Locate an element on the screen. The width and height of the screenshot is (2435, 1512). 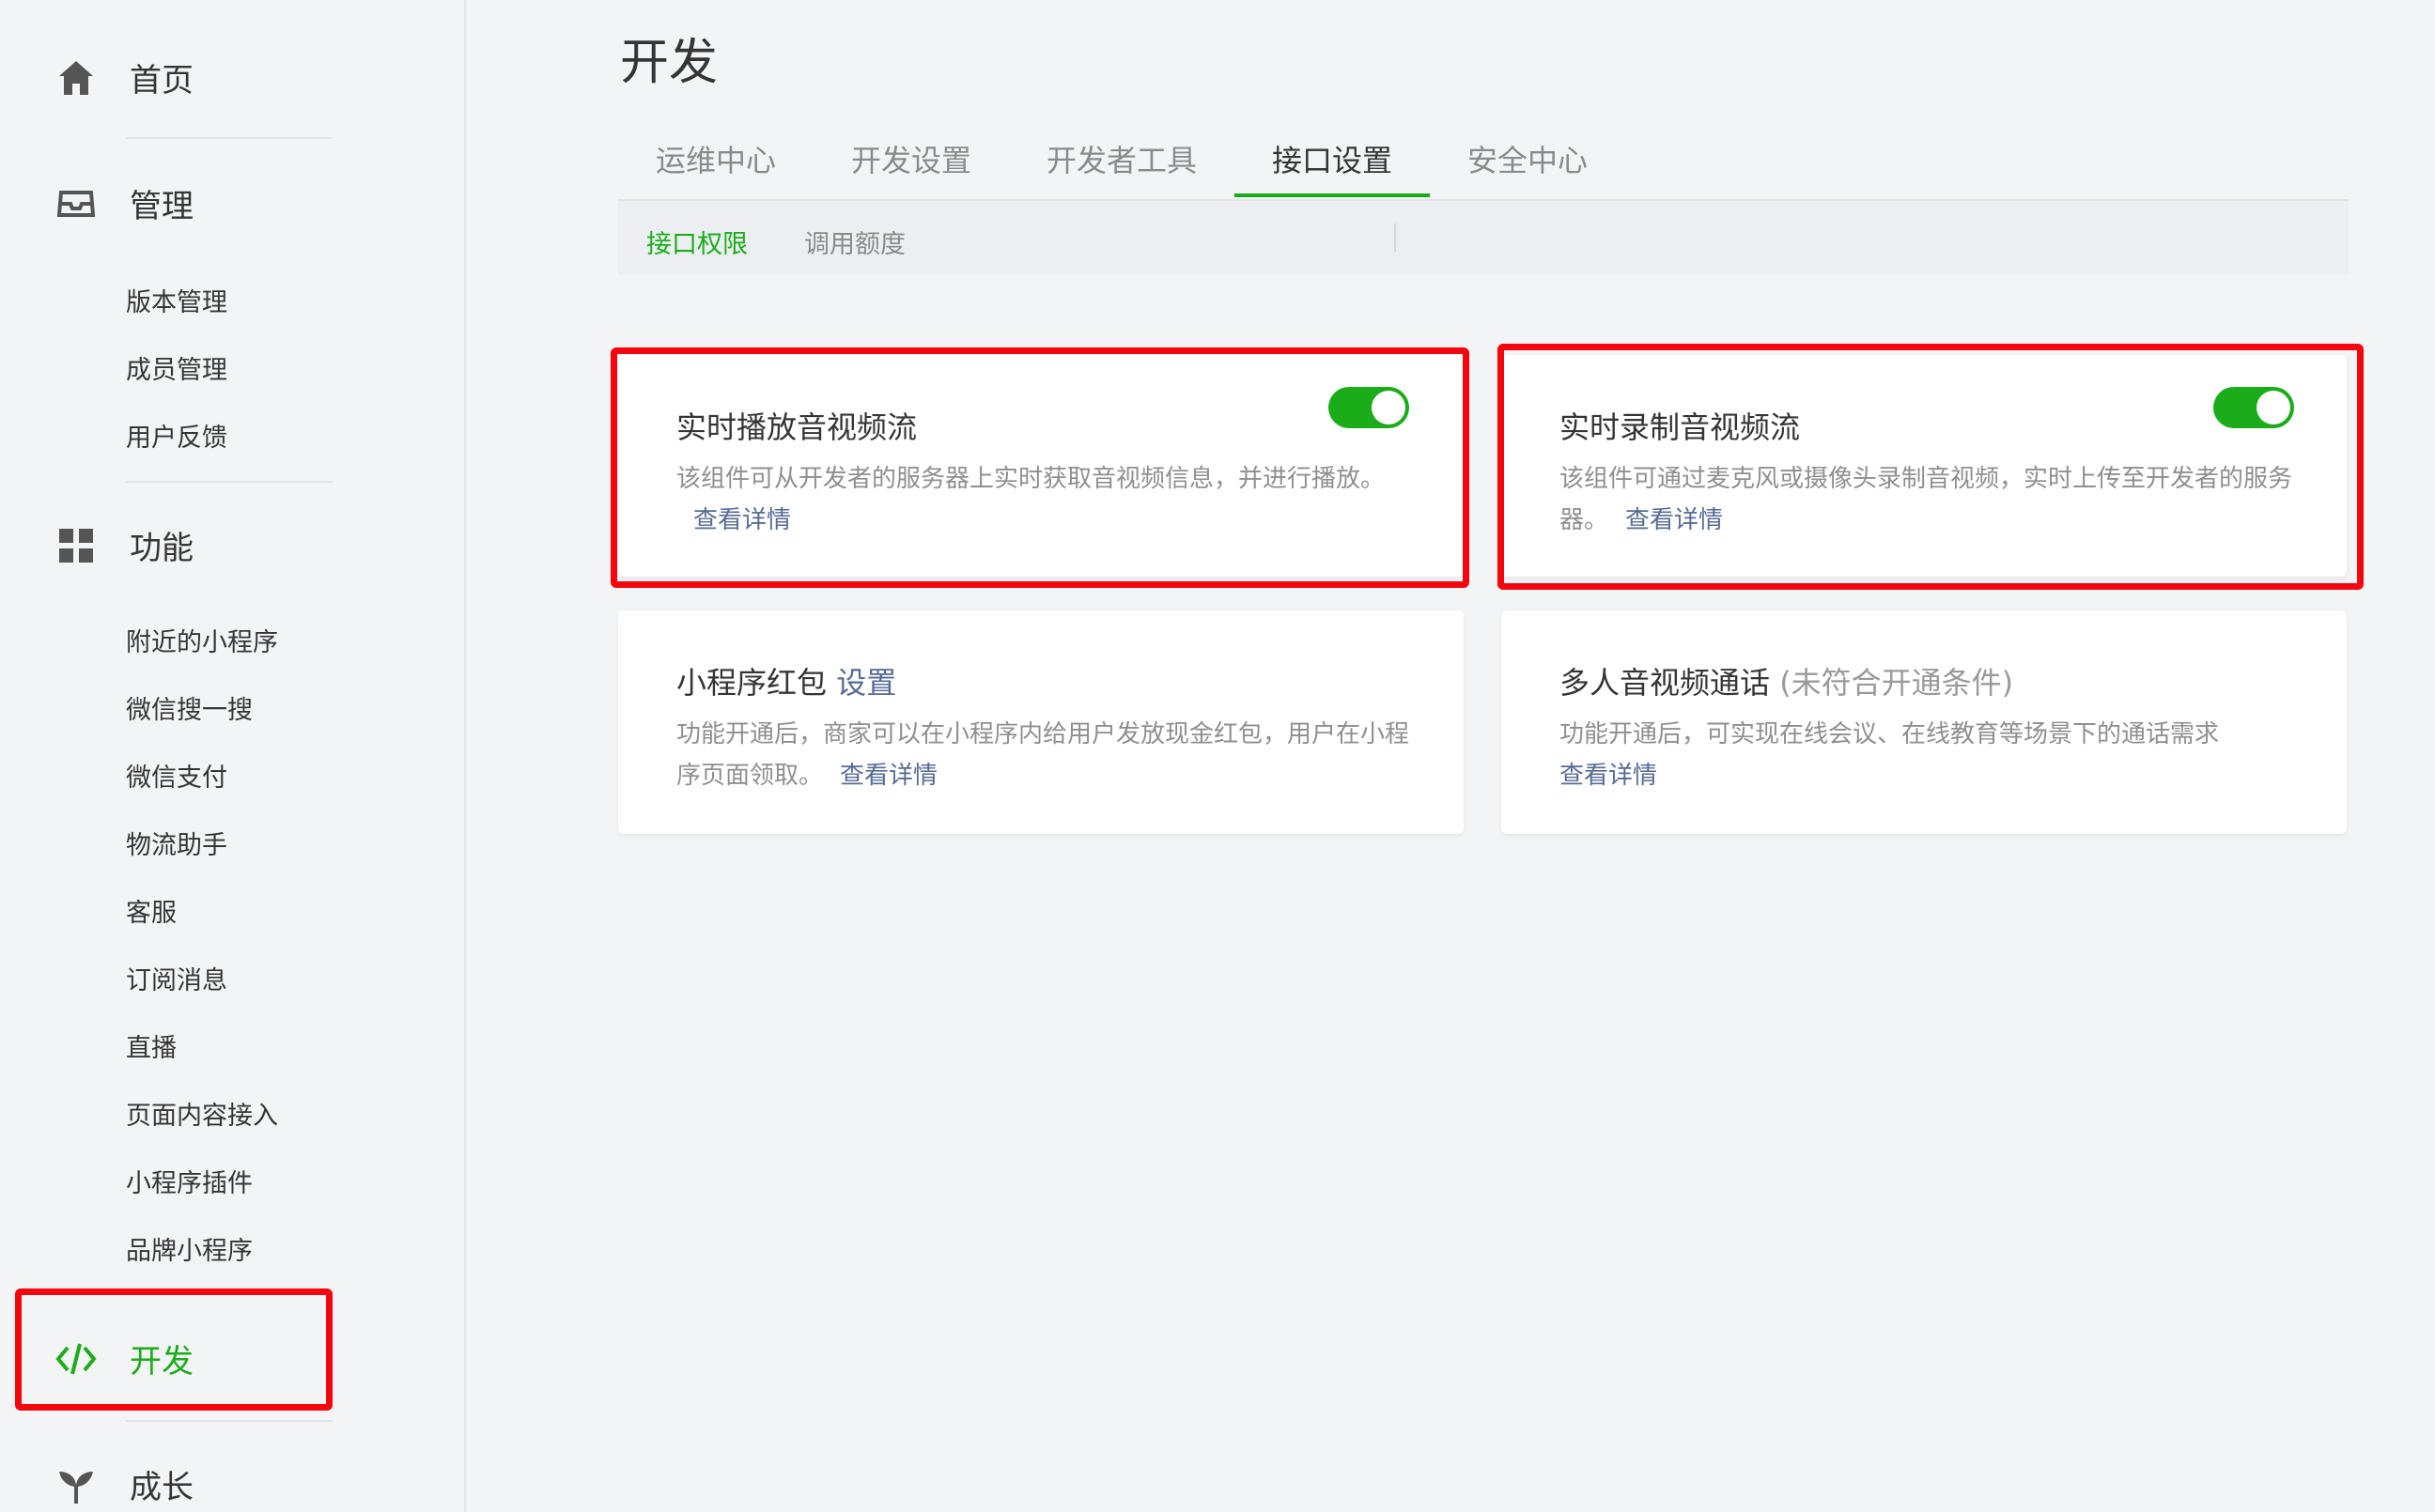
page-title: 开发 is located at coordinates (669, 63).